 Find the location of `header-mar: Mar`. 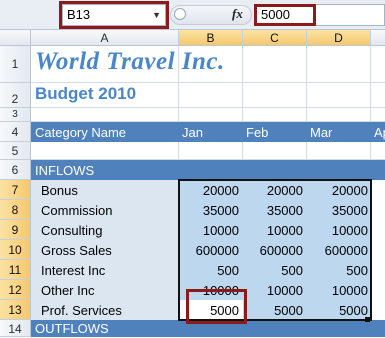

header-mar: Mar is located at coordinates (321, 132).